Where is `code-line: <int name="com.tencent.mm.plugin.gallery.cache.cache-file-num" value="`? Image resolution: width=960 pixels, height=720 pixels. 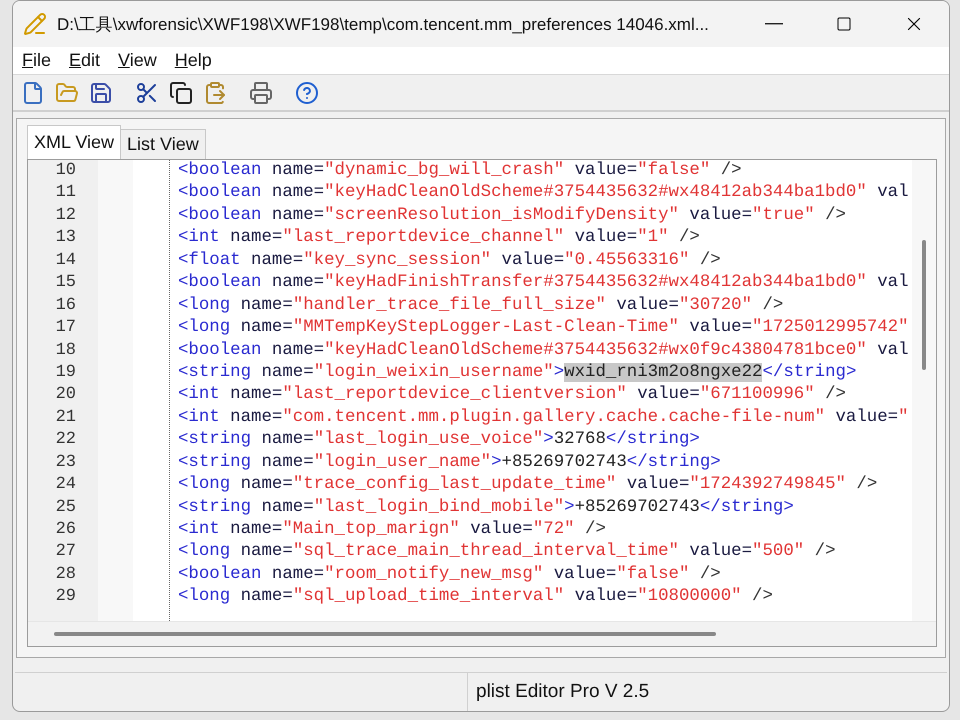
code-line: <int name="com.tencent.mm.plugin.gallery.cache.cache-file-num" value=" is located at coordinates (544, 417).